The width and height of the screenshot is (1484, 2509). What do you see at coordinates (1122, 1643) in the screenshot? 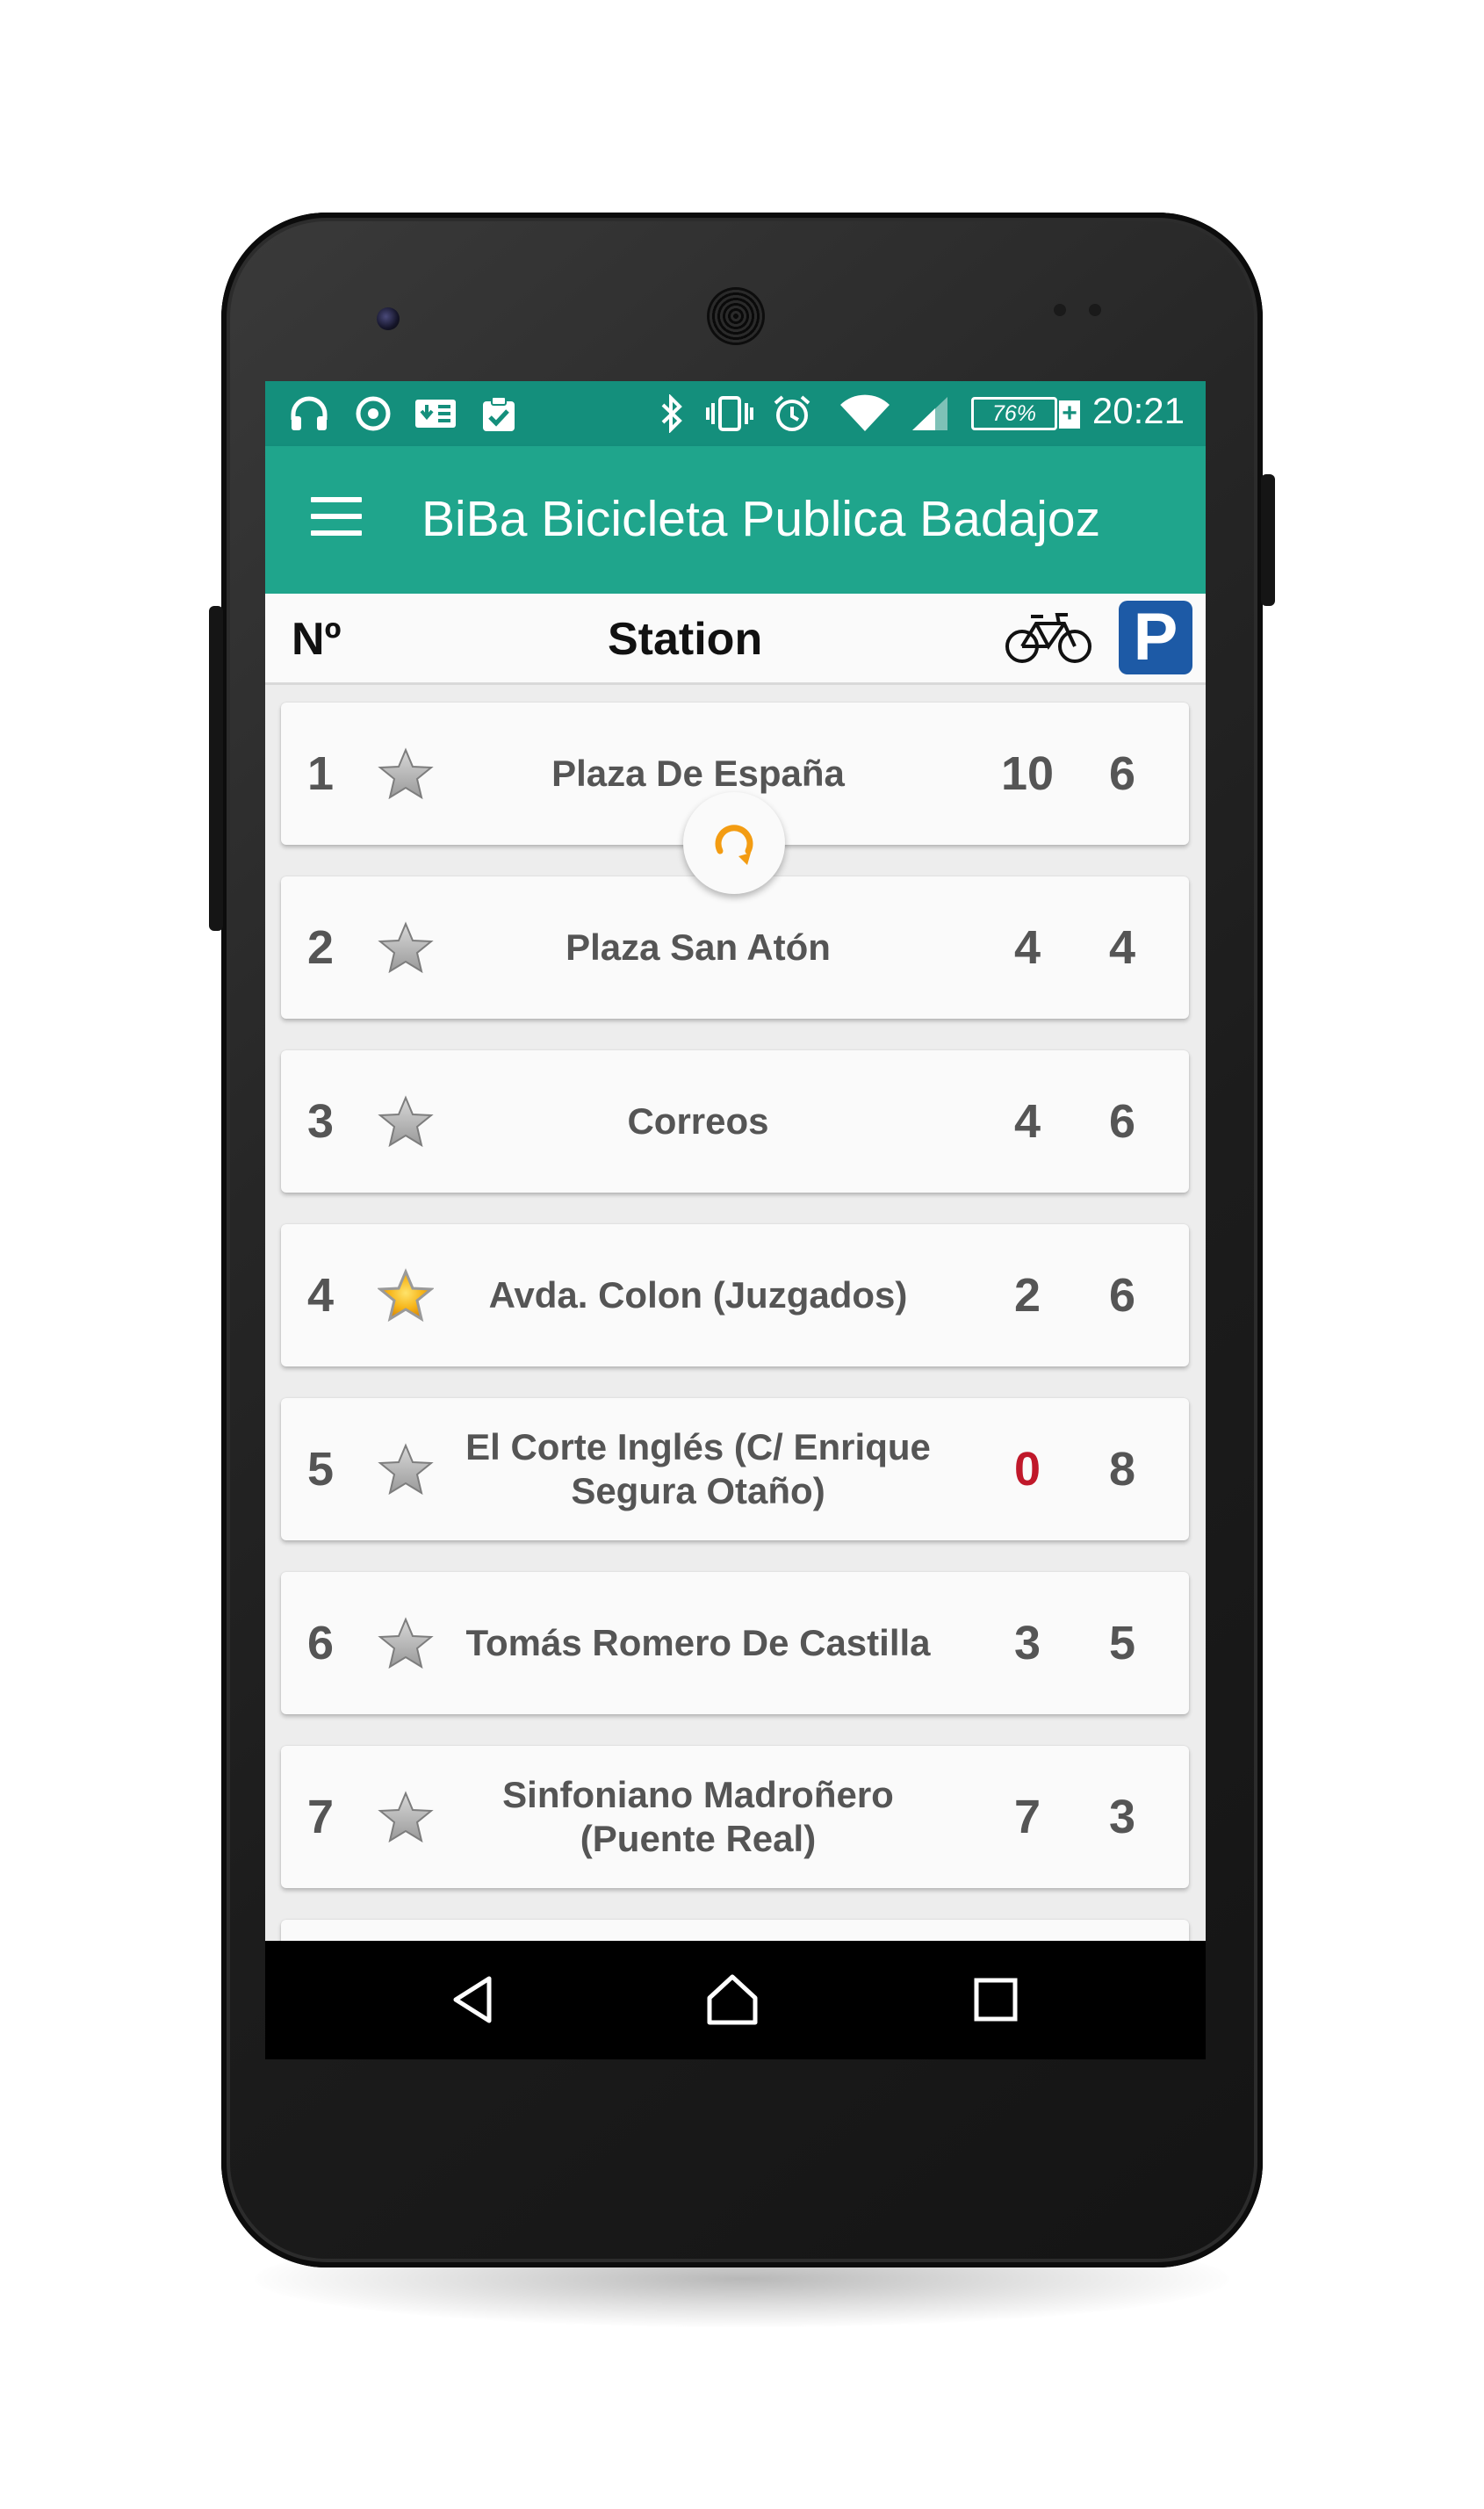
I see `available-slots: 5` at bounding box center [1122, 1643].